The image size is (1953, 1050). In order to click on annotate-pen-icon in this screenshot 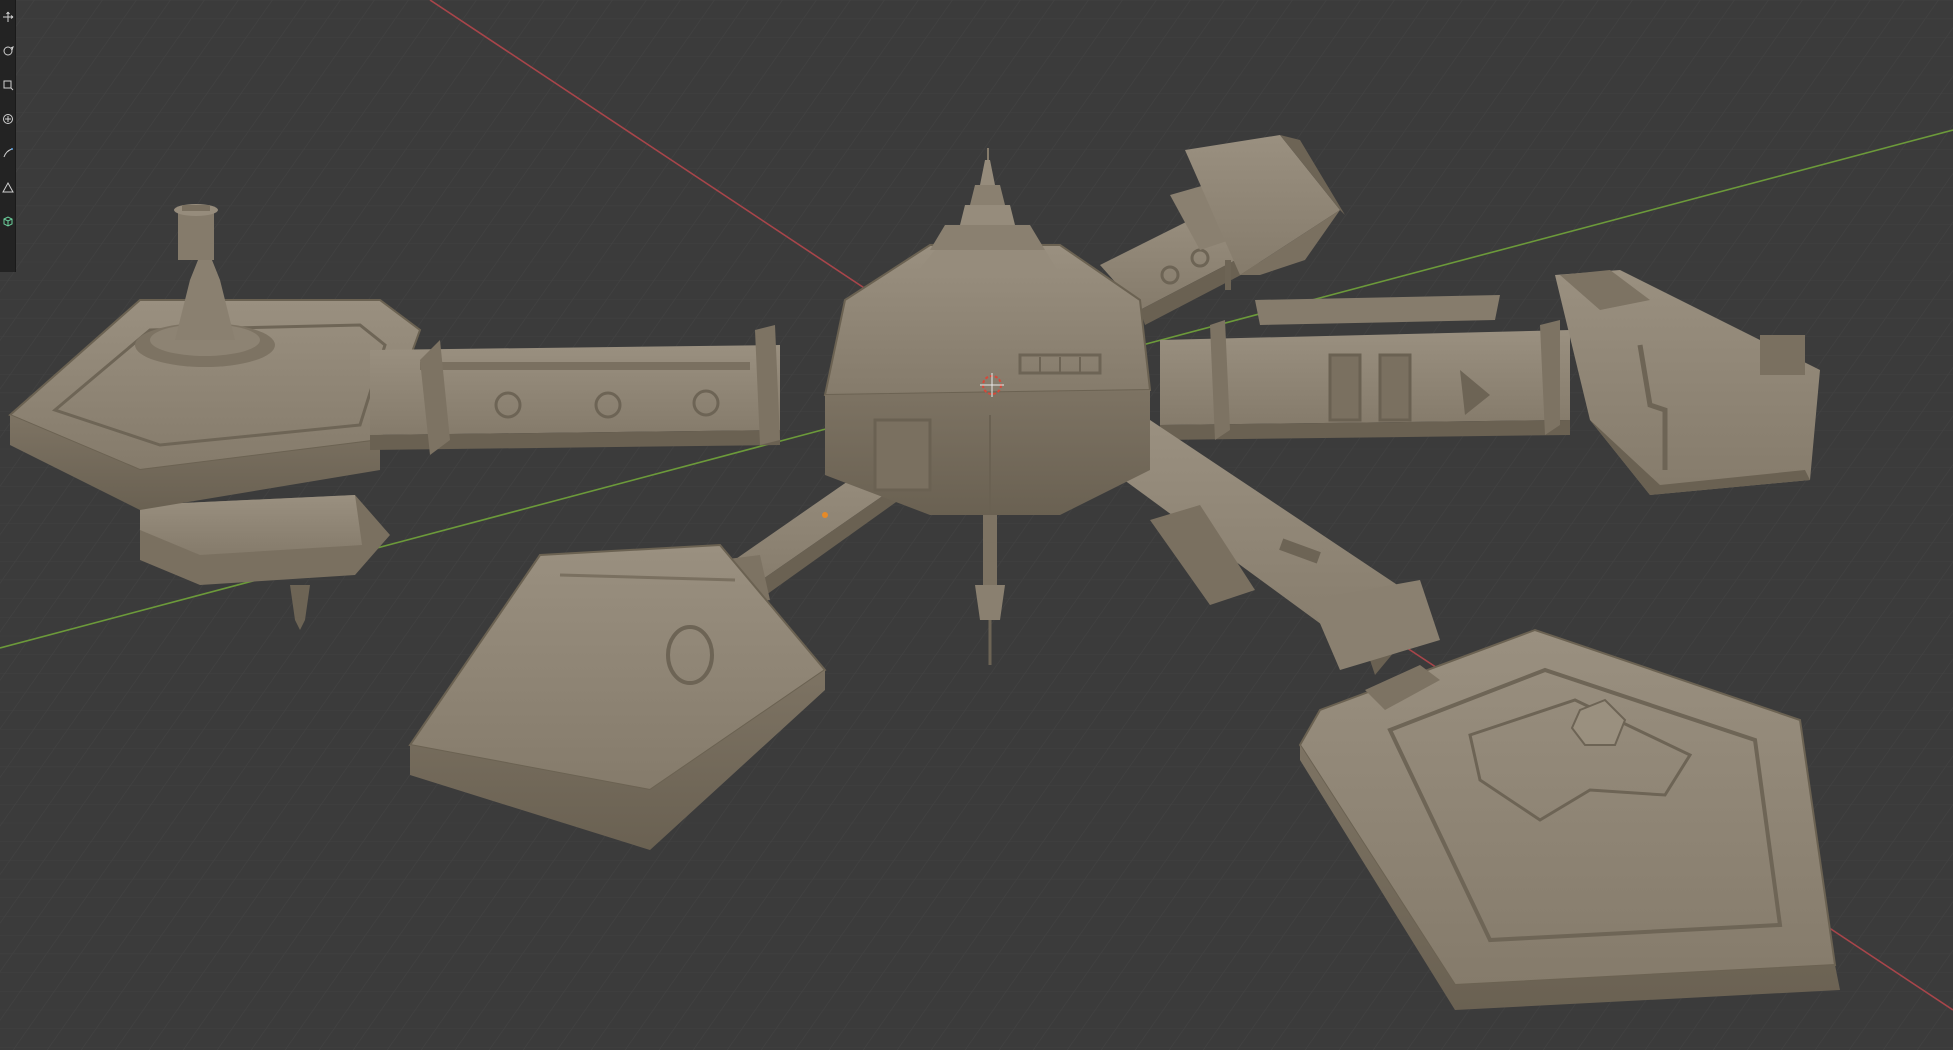, I will do `click(8, 153)`.